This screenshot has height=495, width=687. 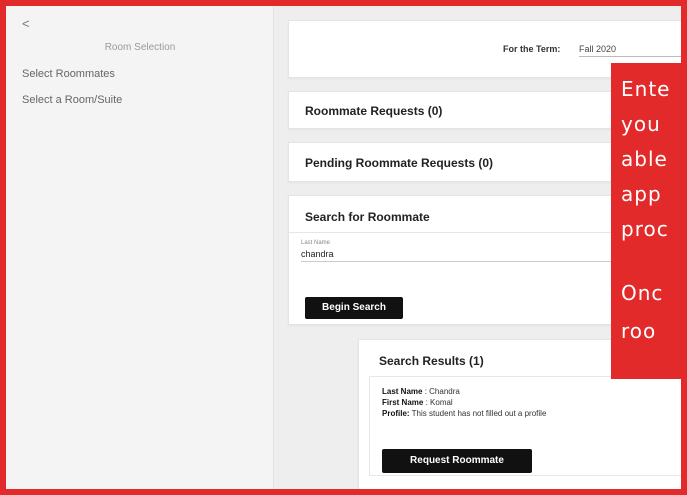 I want to click on roommate-requests-title: Roommate Requests (0), so click(x=374, y=111).